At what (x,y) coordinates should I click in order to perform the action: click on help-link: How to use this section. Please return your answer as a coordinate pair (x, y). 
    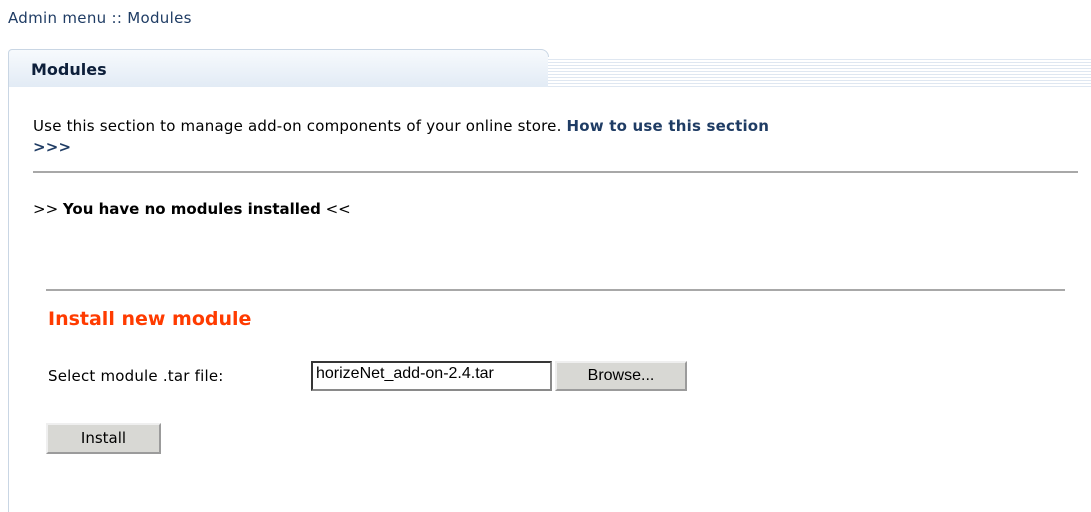
    Looking at the image, I should click on (668, 126).